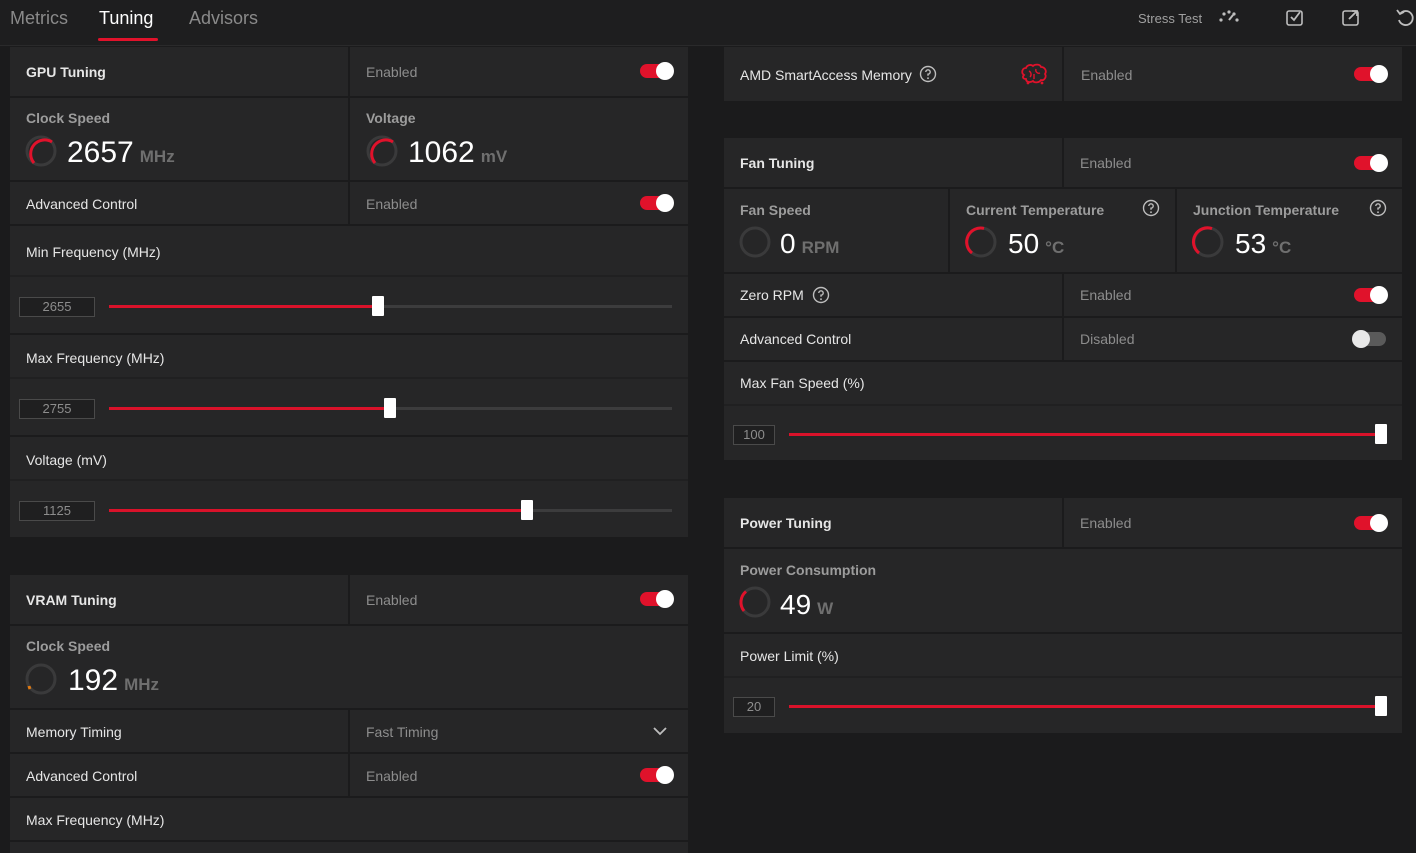  I want to click on smart-access-memory-label: AMD SmartAccess Memory, so click(826, 75).